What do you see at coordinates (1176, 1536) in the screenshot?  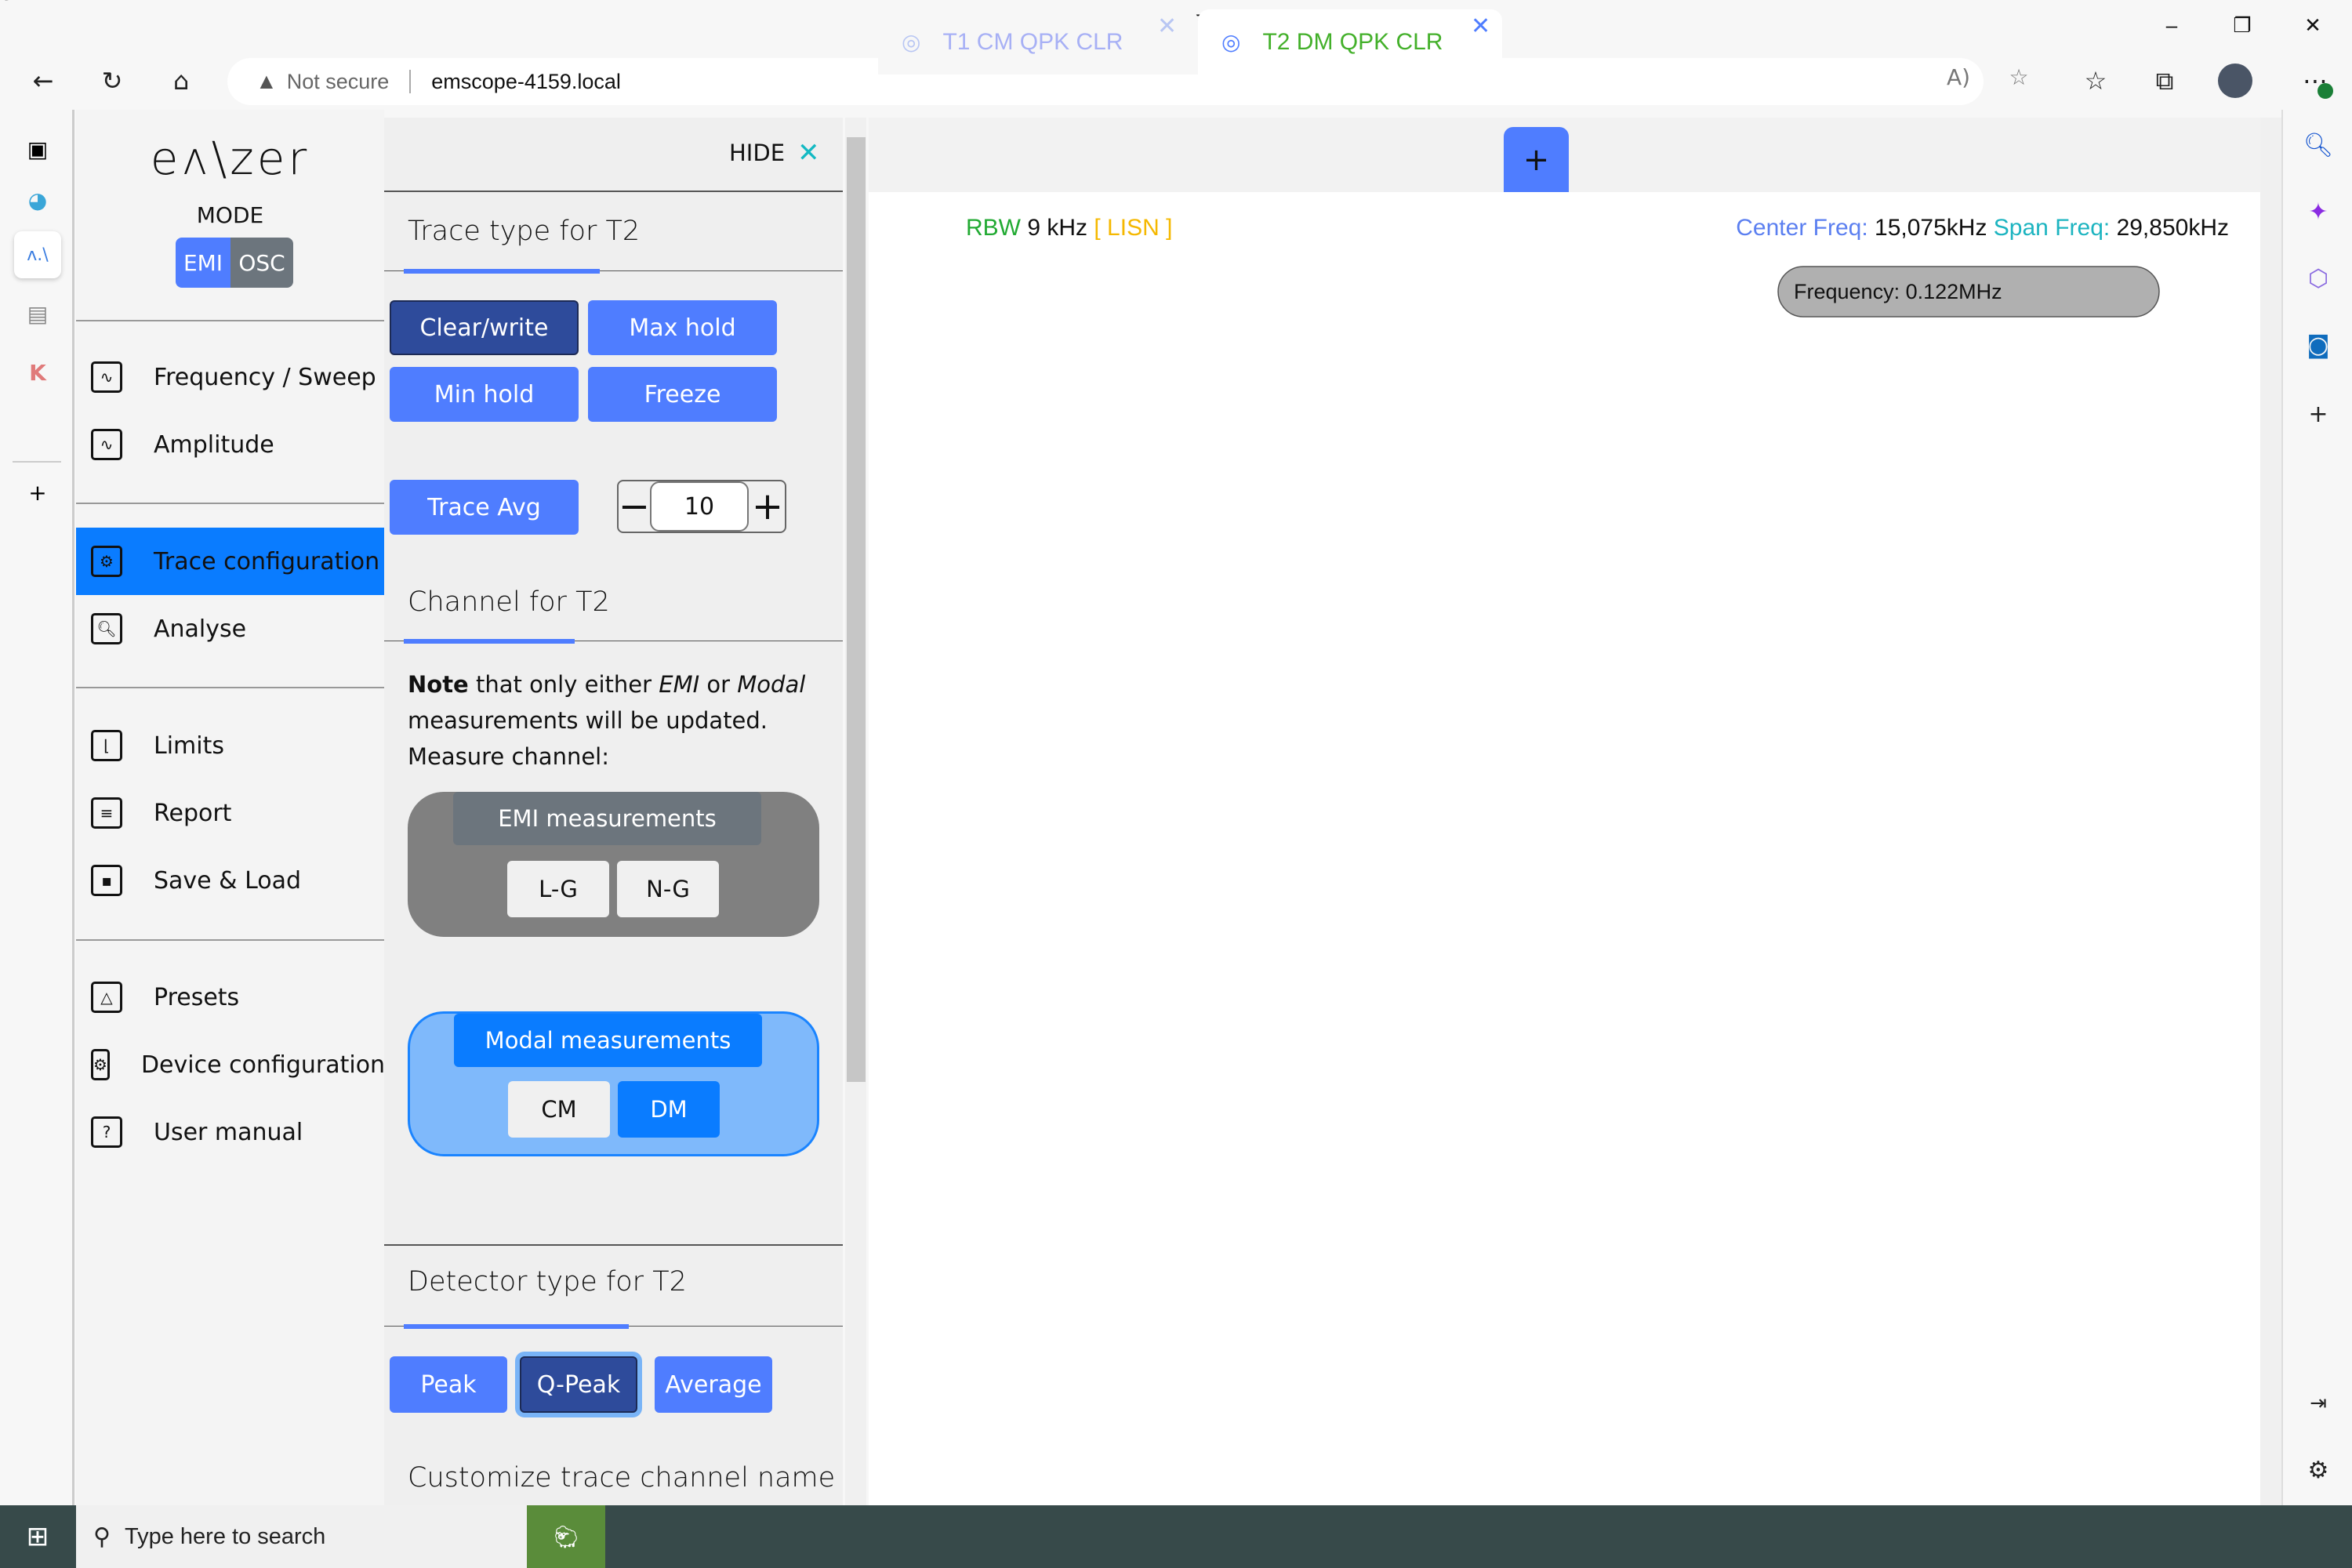 I see `windows-taskbar: ⊞ ⚲ Type here to search 🐑︎` at bounding box center [1176, 1536].